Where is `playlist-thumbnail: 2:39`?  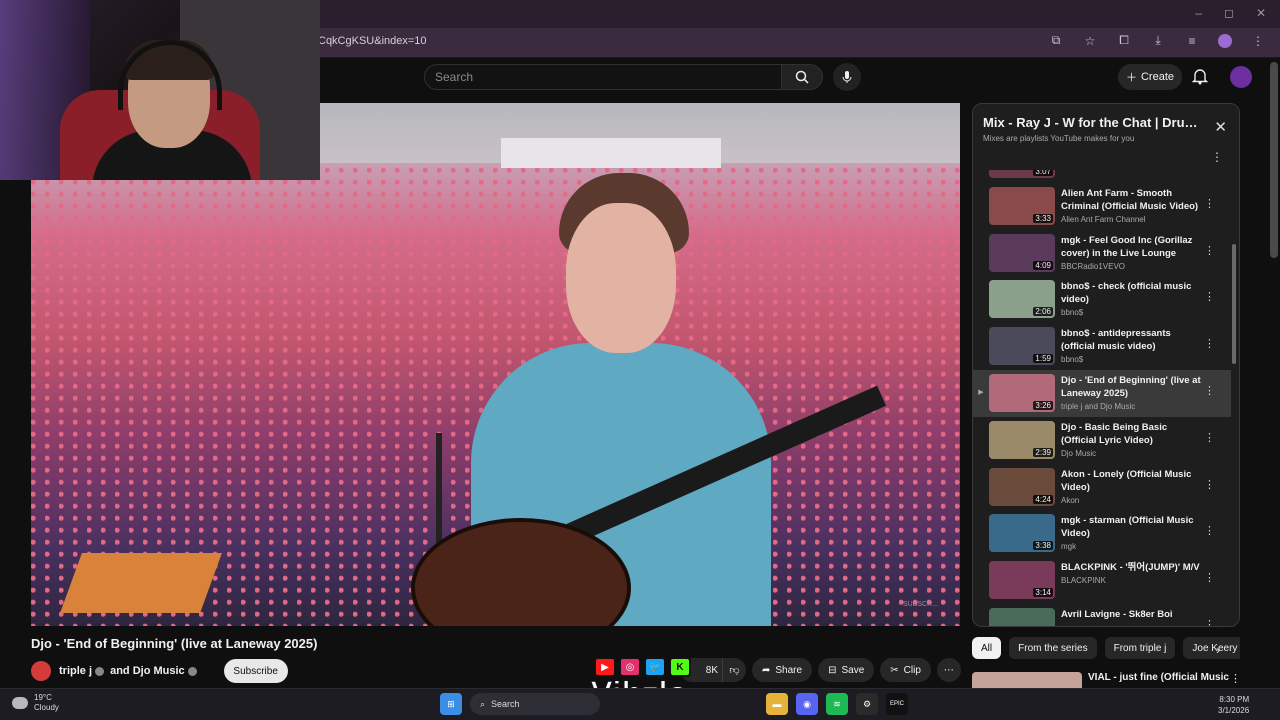
playlist-thumbnail: 2:39 is located at coordinates (1022, 439).